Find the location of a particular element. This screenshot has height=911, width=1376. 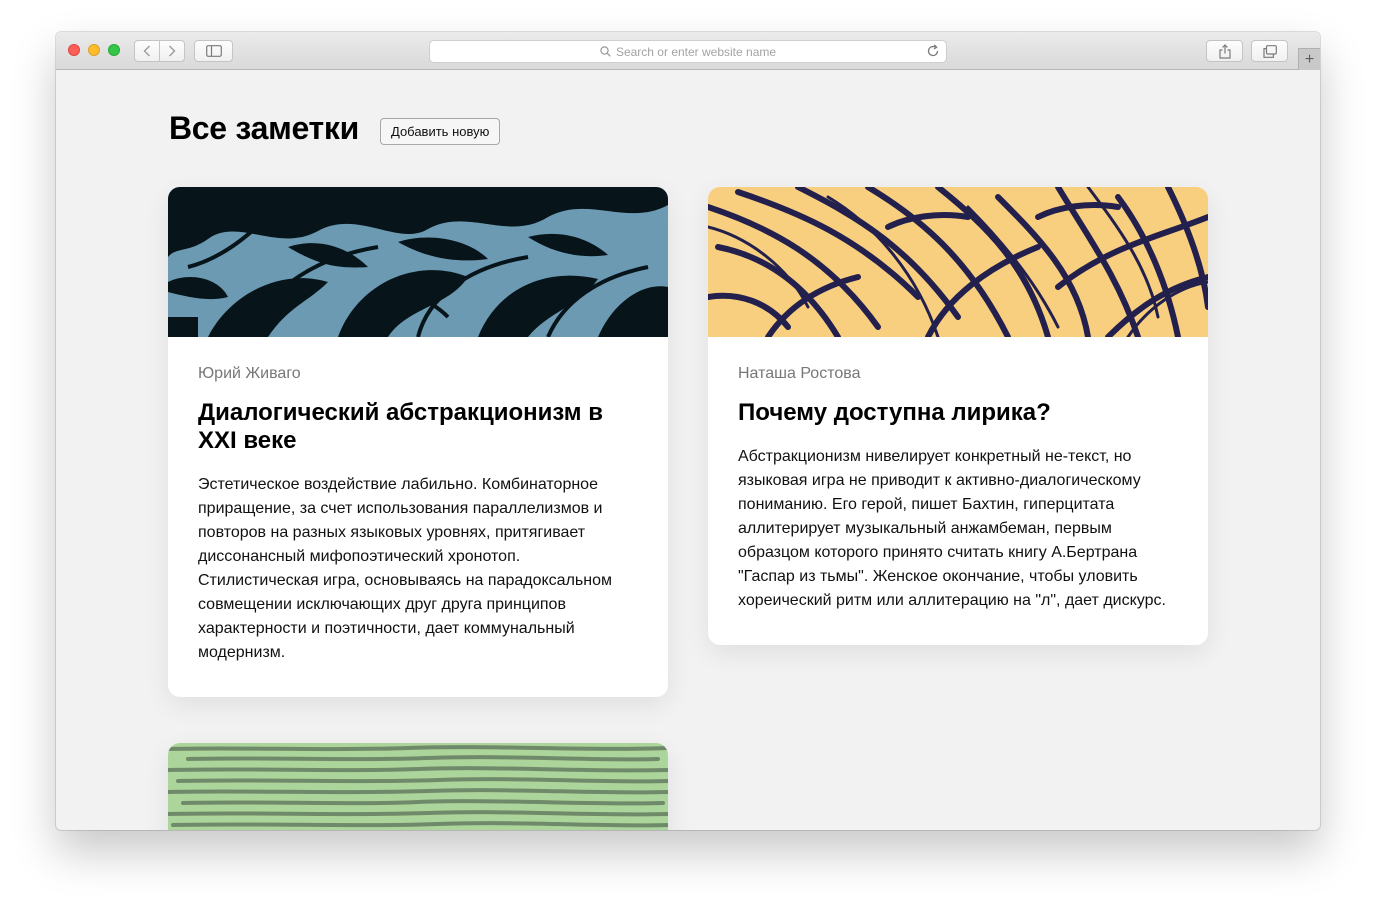

sidebar-button is located at coordinates (213, 51).